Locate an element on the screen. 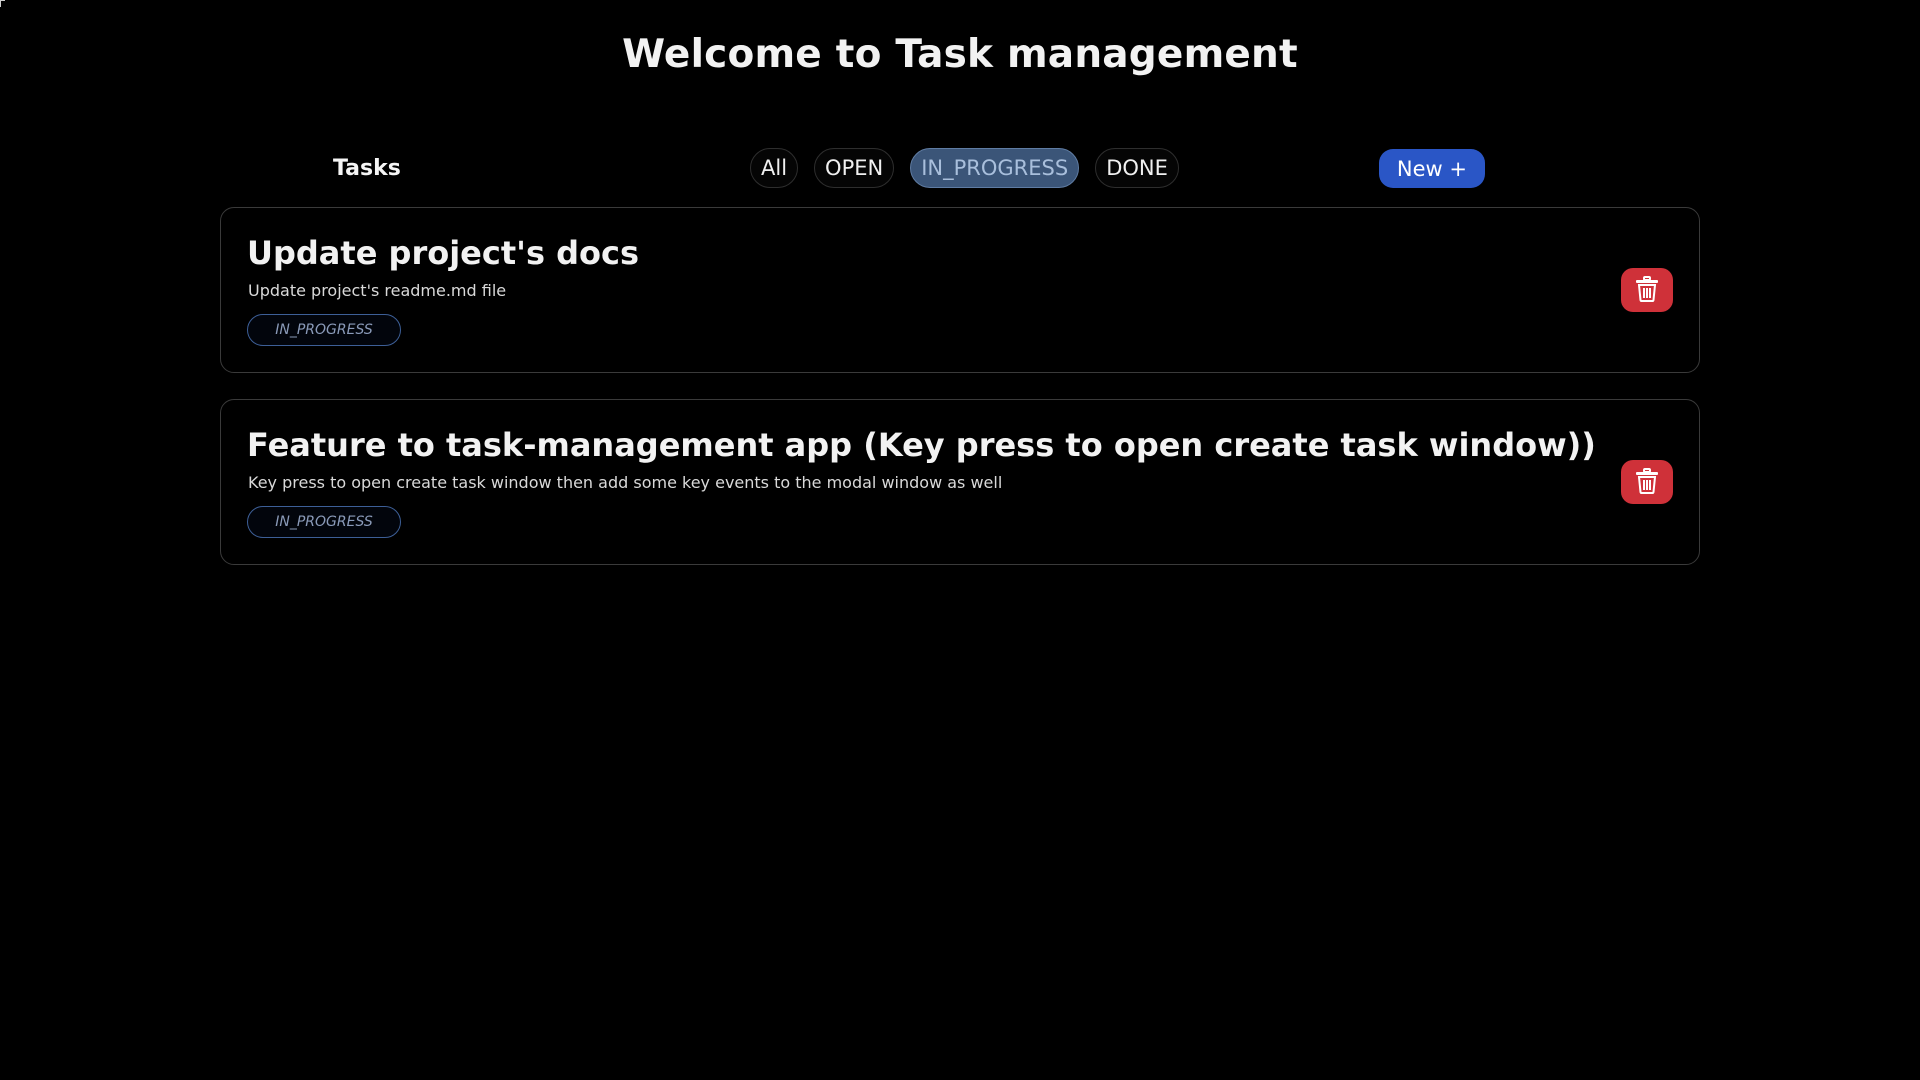  new-task-button: New + is located at coordinates (1431, 168).